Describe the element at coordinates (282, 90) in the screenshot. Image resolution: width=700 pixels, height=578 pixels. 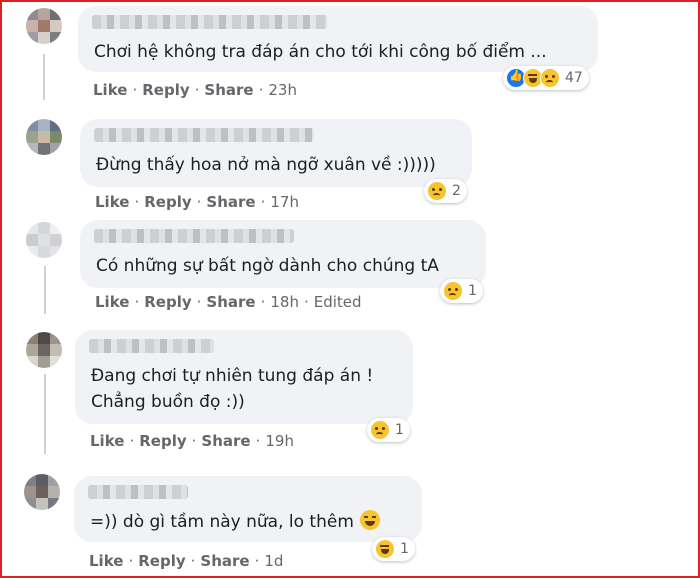
I see `timestamp: 23h` at that location.